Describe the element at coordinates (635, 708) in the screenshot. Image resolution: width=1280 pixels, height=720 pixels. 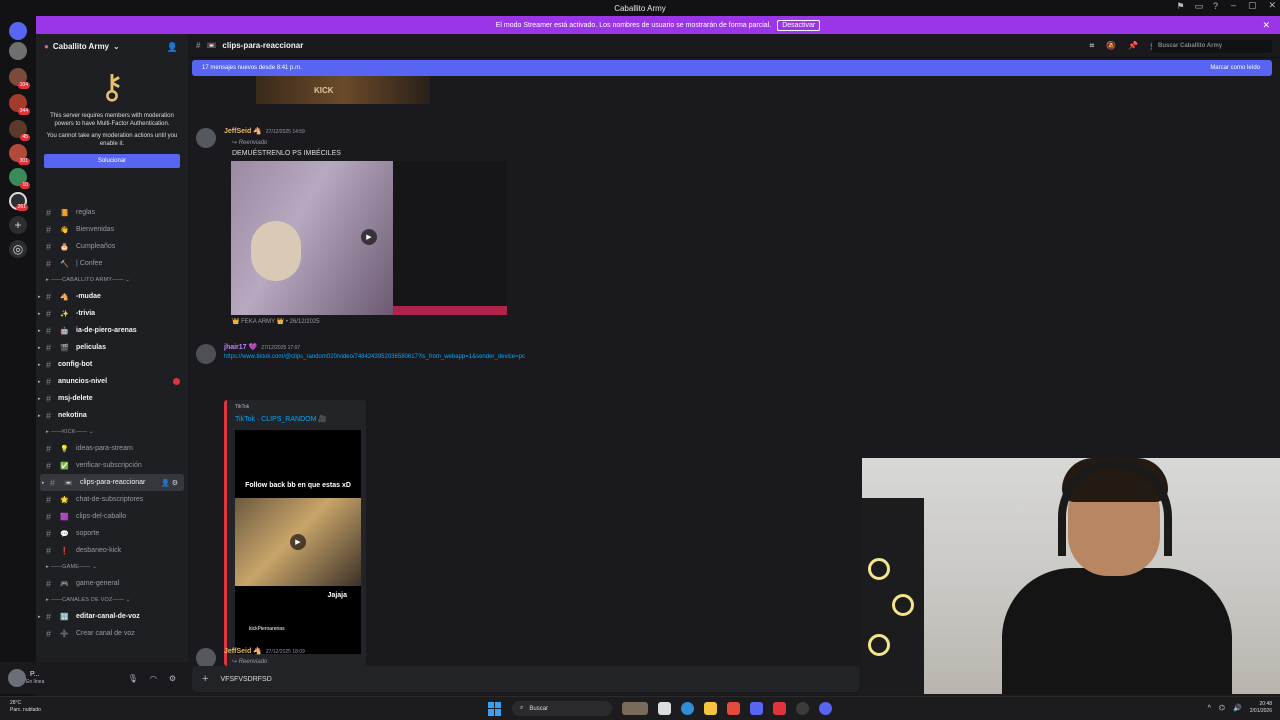
I see `taskbar-app-icon` at that location.